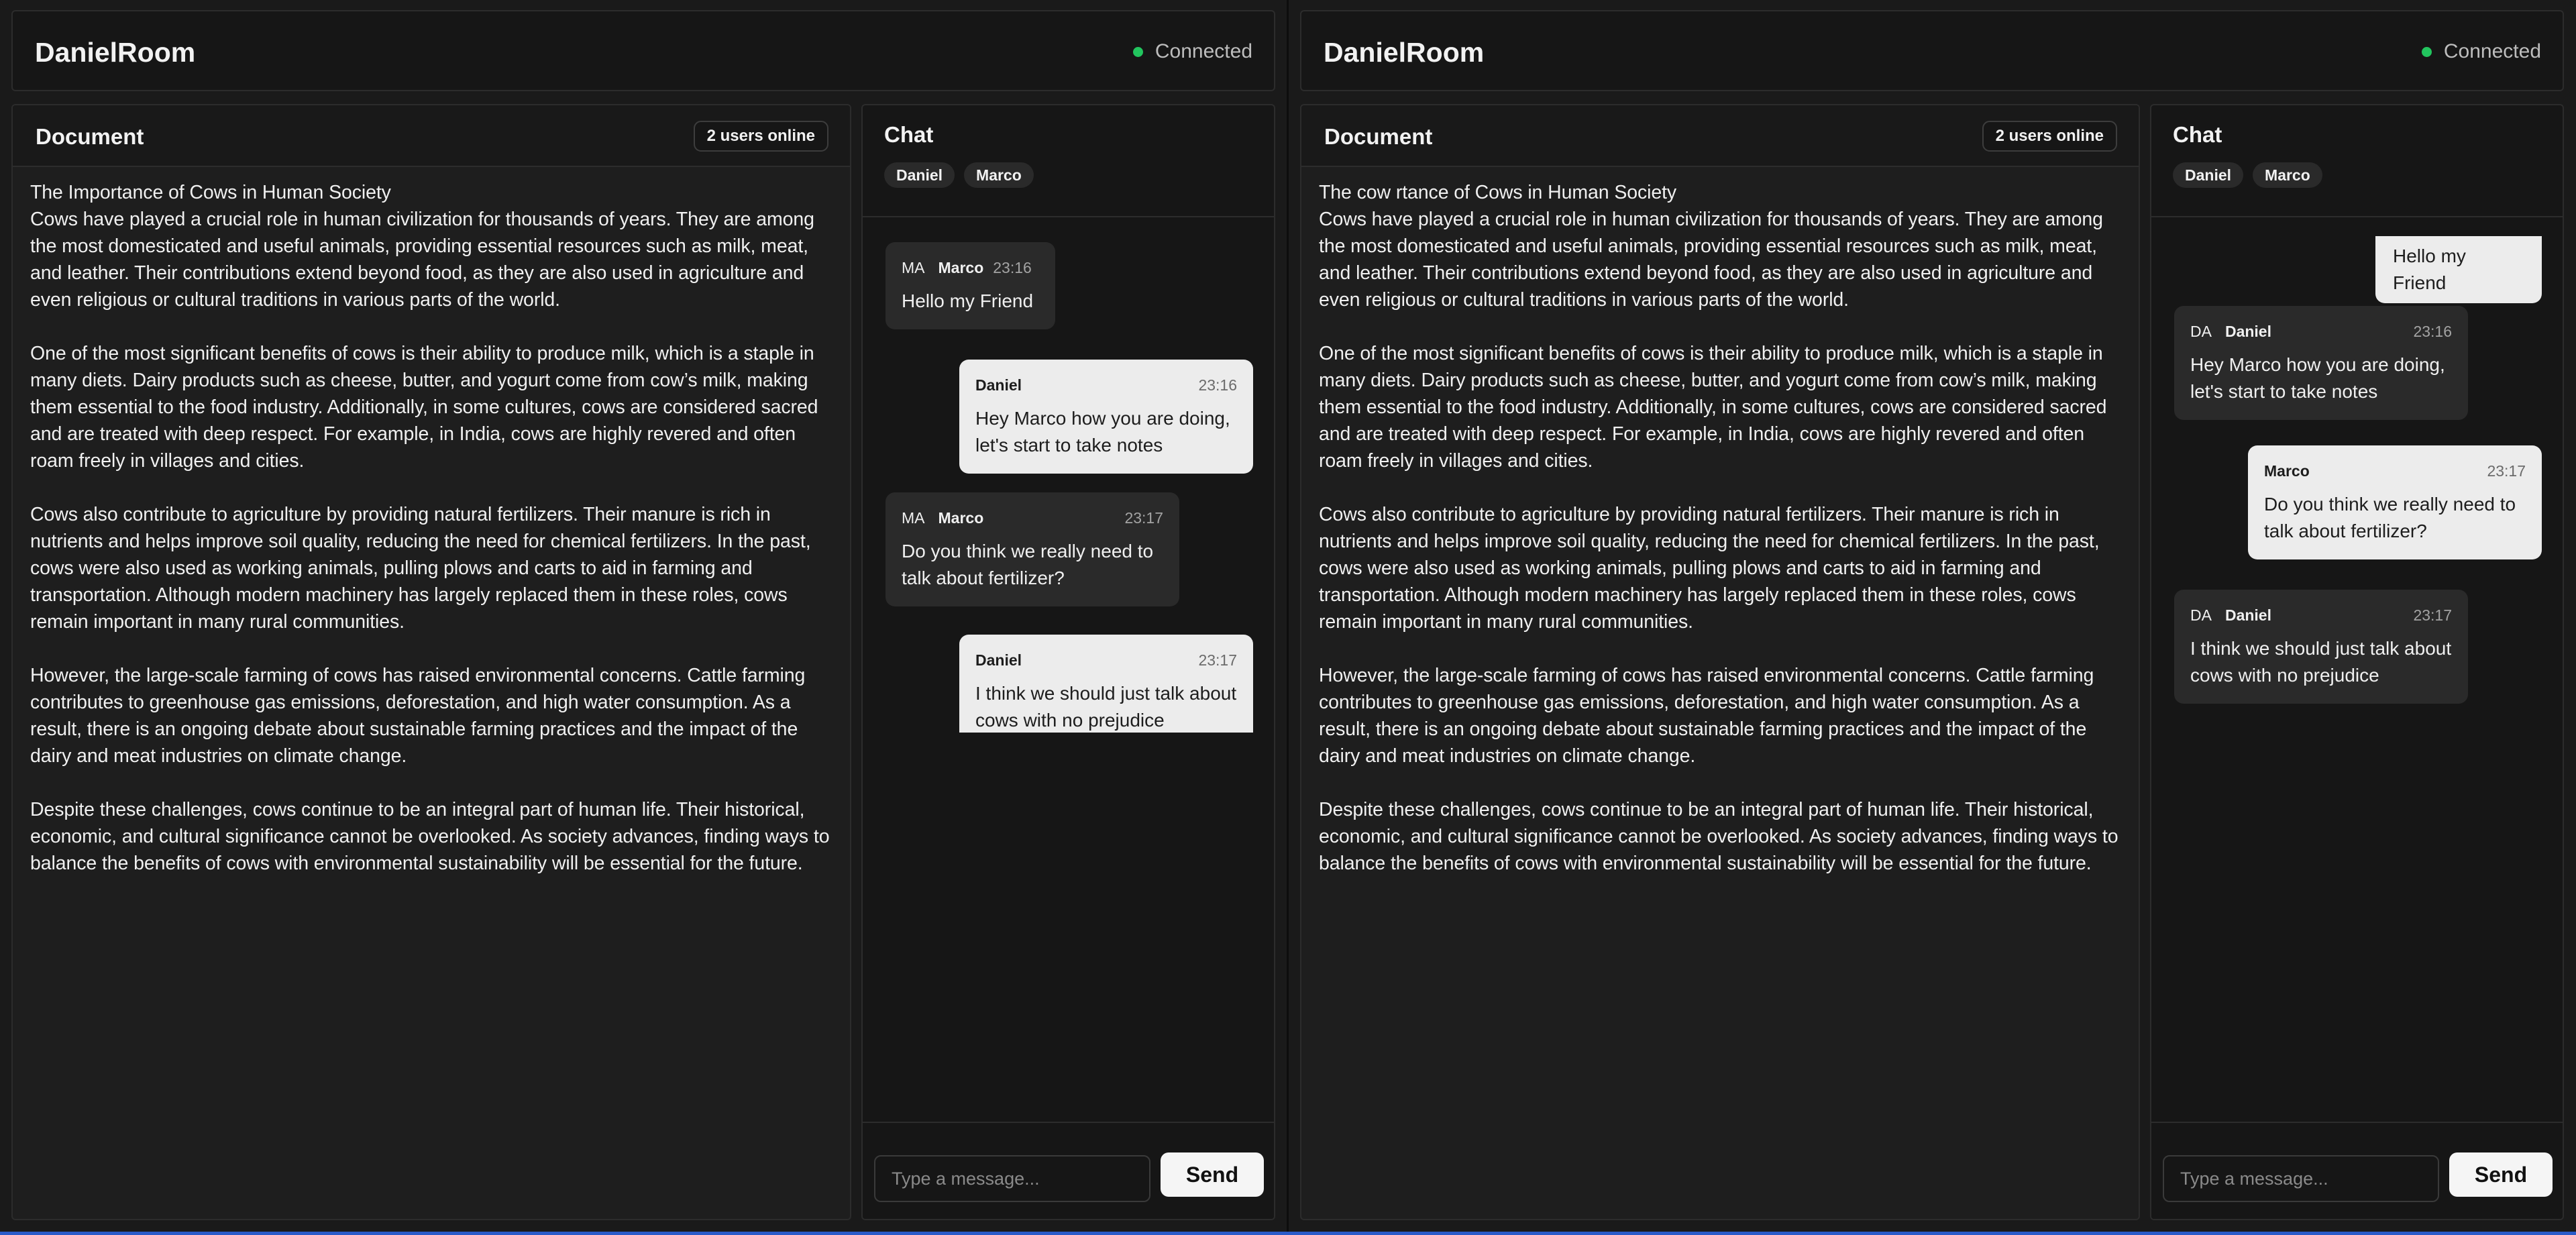  Describe the element at coordinates (1288, 1233) in the screenshot. I see `taskbar-edge` at that location.